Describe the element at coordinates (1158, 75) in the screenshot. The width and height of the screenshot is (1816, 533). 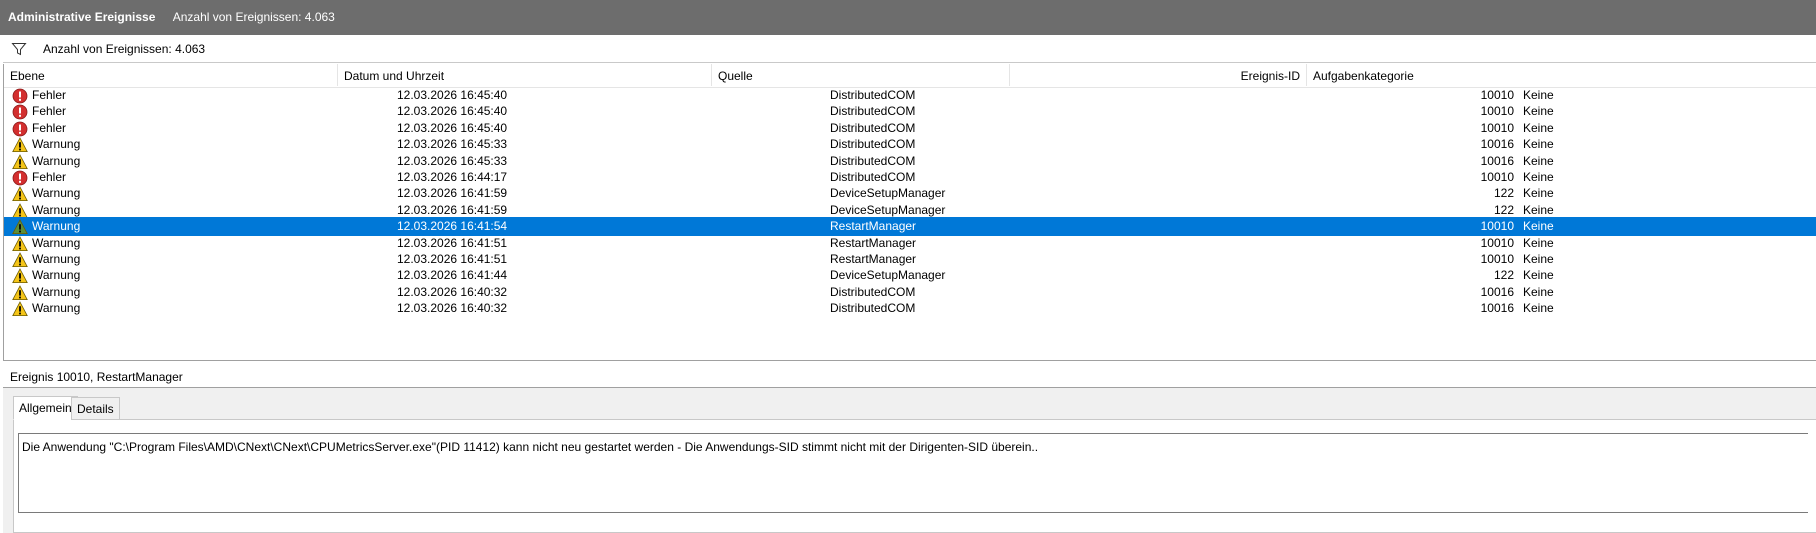
I see `column-header-event-id: Ereignis-ID` at that location.